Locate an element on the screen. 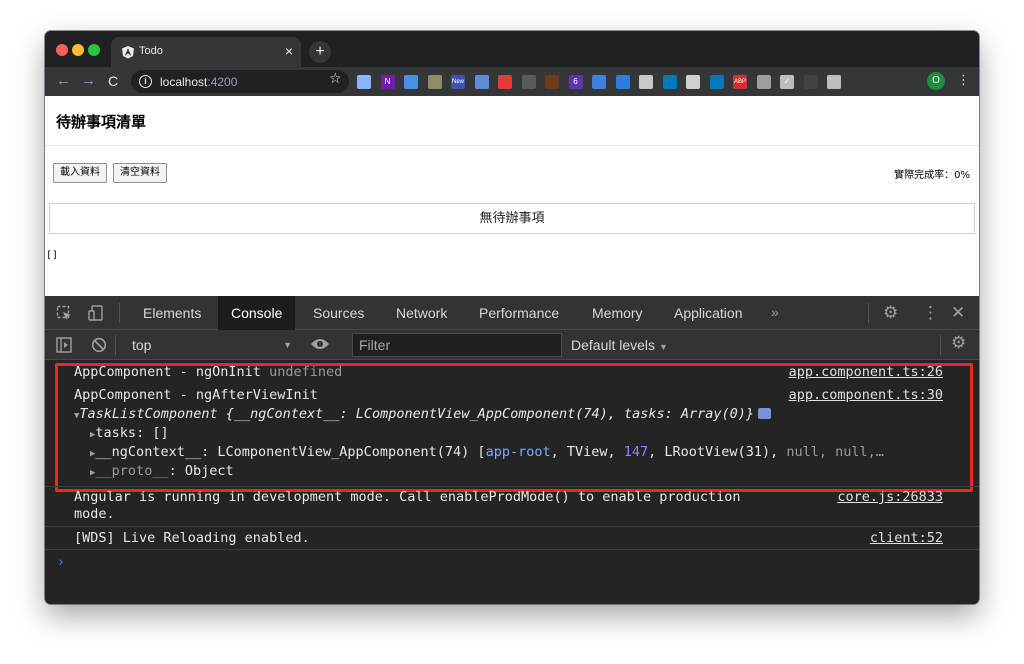 The width and height of the screenshot is (1024, 664). tab-title: Todo is located at coordinates (151, 51).